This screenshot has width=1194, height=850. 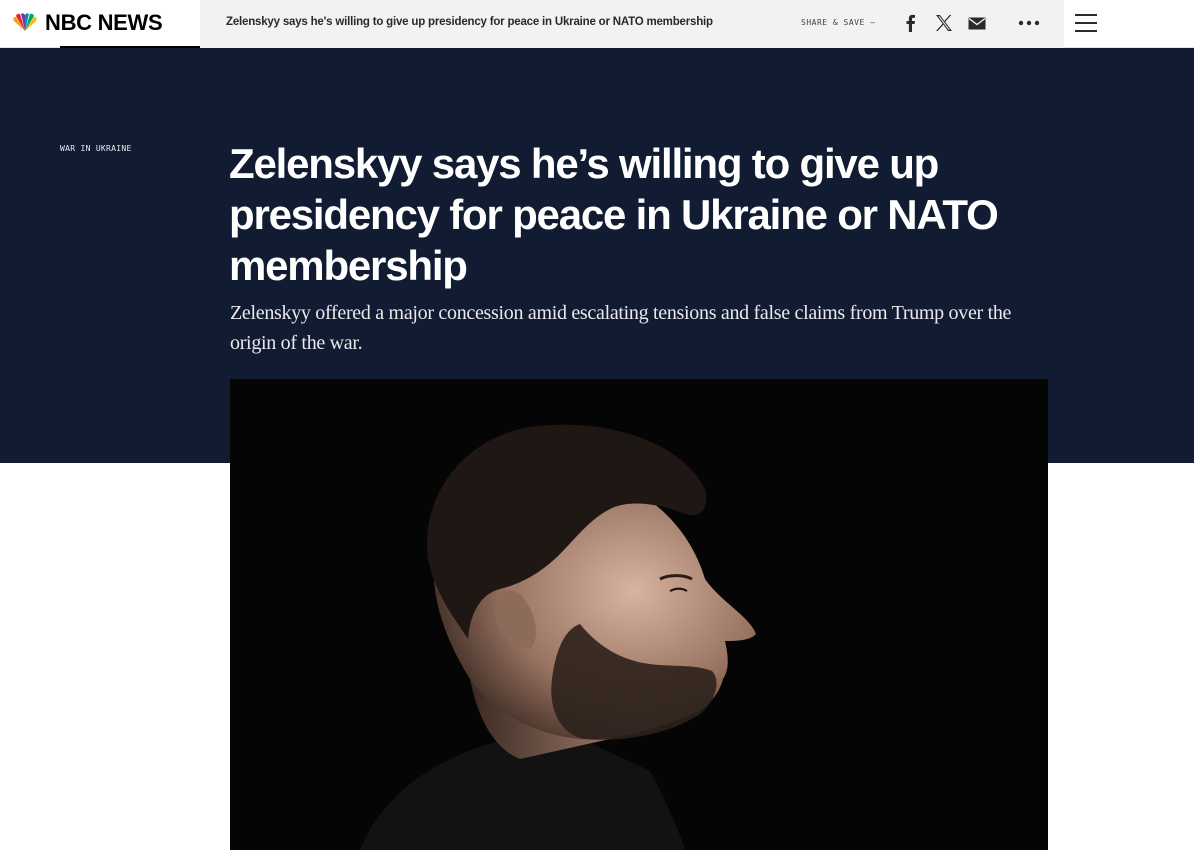 What do you see at coordinates (1029, 23) in the screenshot?
I see `more-icon` at bounding box center [1029, 23].